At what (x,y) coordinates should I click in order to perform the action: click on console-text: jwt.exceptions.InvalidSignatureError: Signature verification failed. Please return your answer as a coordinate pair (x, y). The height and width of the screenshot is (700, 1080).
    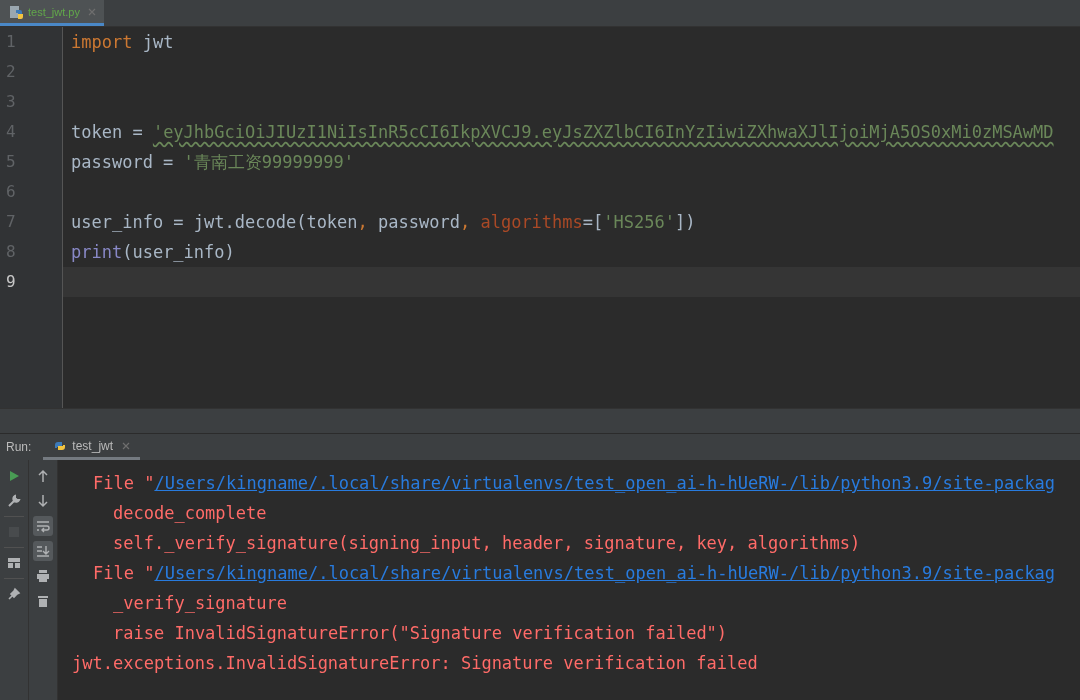
    Looking at the image, I should click on (415, 663).